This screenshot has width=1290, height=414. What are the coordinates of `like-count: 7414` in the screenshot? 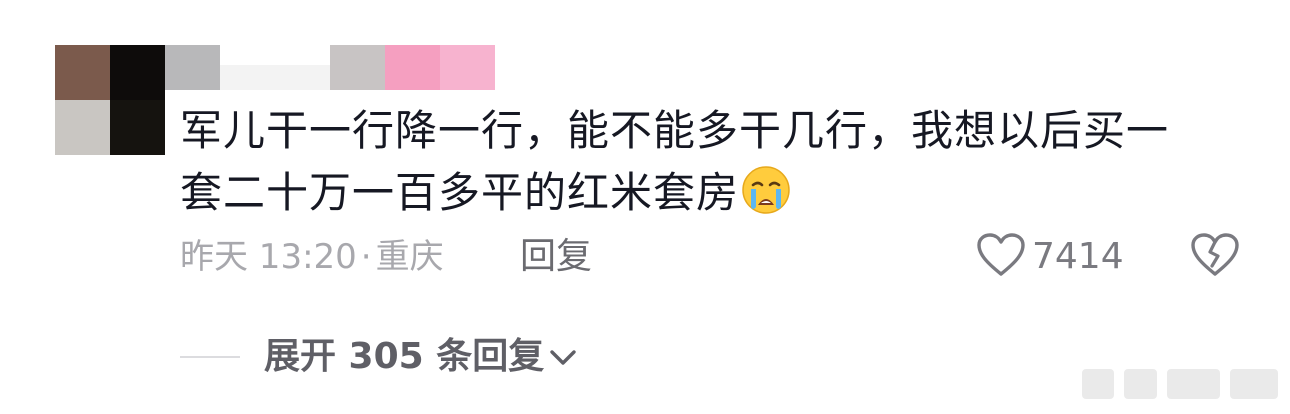 It's located at (1078, 256).